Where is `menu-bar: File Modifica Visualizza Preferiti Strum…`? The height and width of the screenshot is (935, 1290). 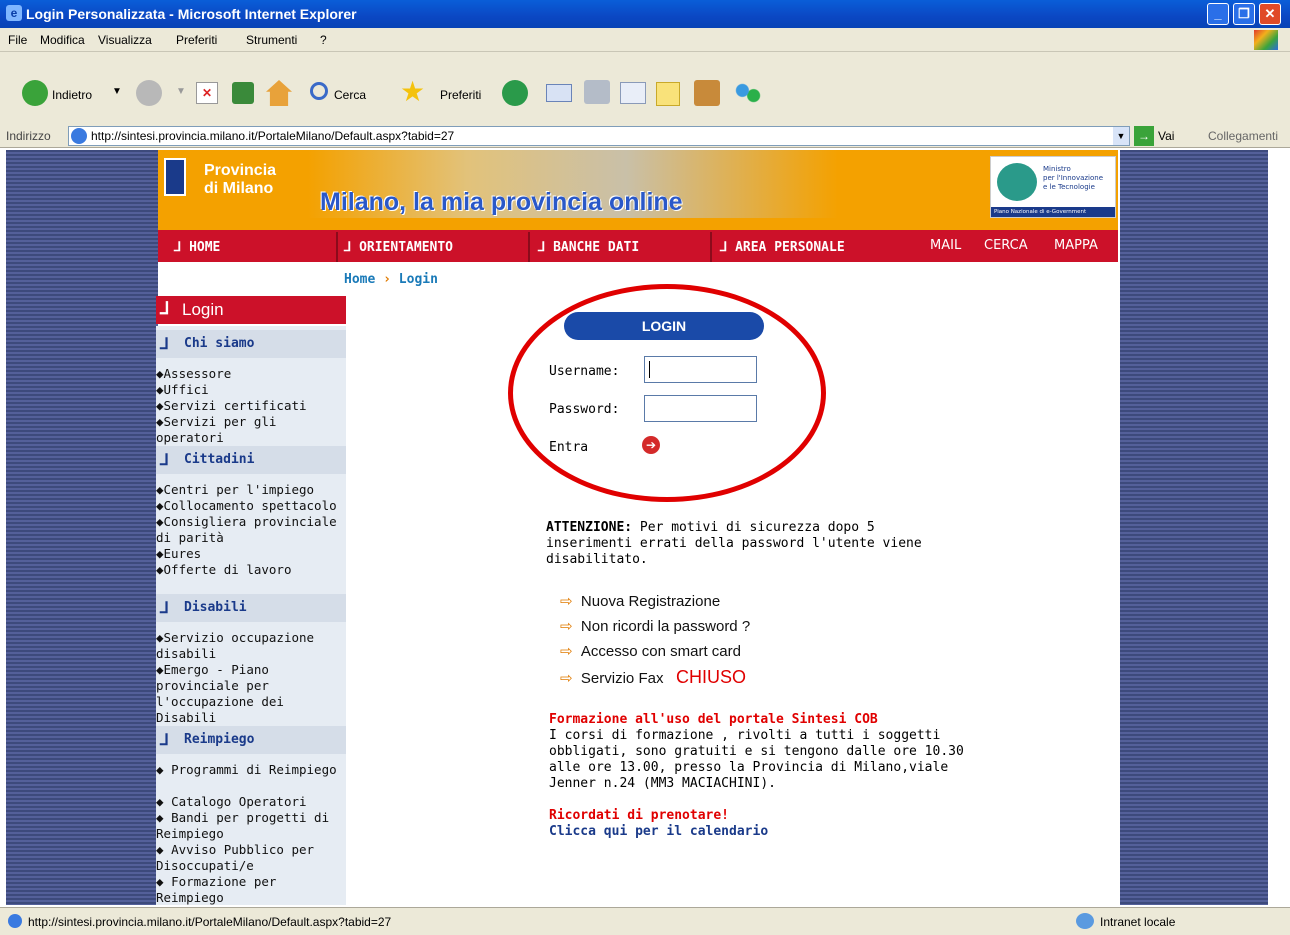 menu-bar: File Modifica Visualizza Preferiti Strum… is located at coordinates (645, 40).